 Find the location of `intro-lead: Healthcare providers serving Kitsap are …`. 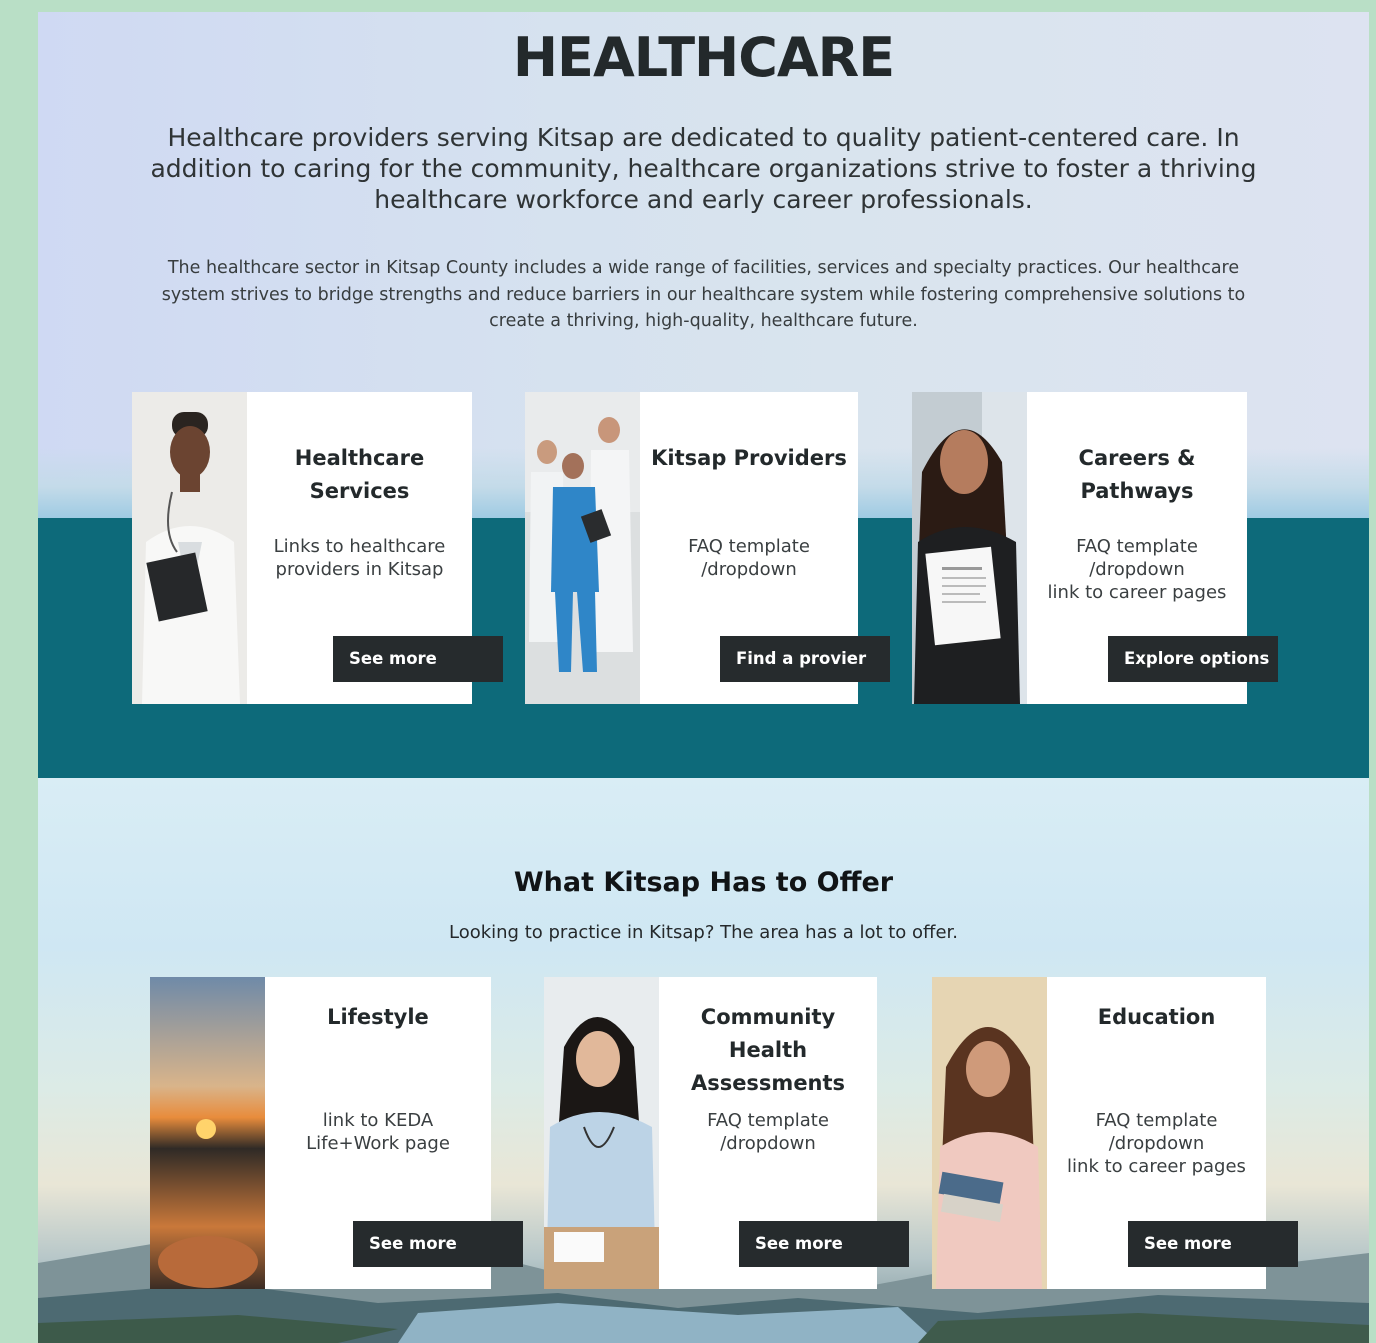

intro-lead: Healthcare providers serving Kitsap are … is located at coordinates (703, 168).